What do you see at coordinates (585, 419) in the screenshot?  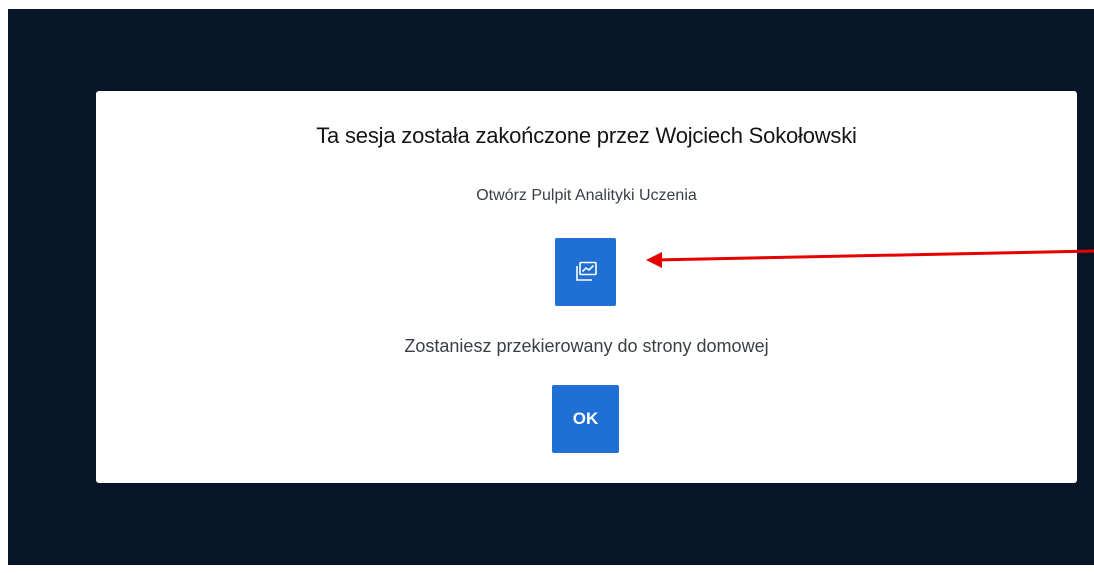 I see `ok-button: OK` at bounding box center [585, 419].